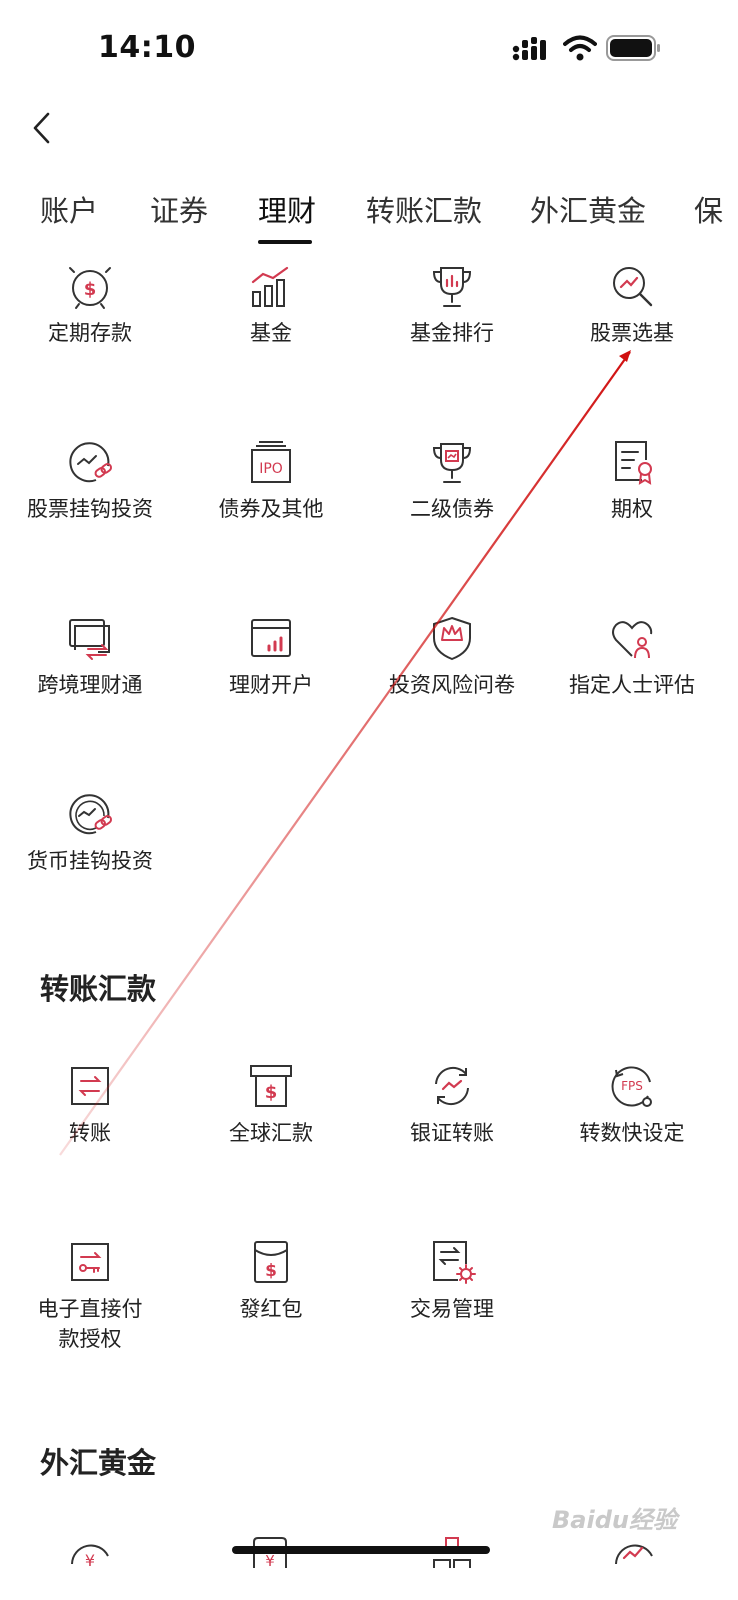  Describe the element at coordinates (633, 287) in the screenshot. I see `magnifier-chart-icon` at that location.